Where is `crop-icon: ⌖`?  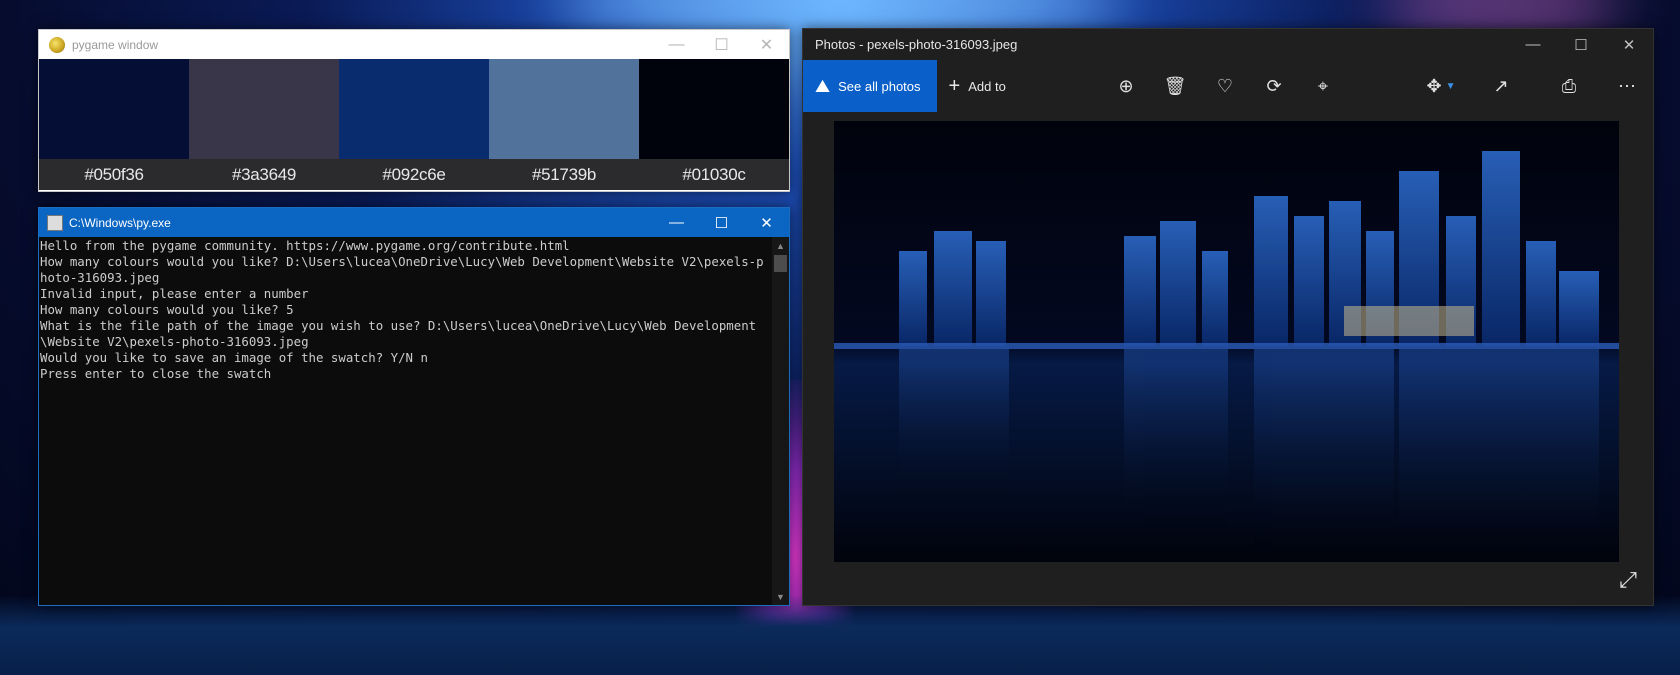 crop-icon: ⌖ is located at coordinates (1323, 85).